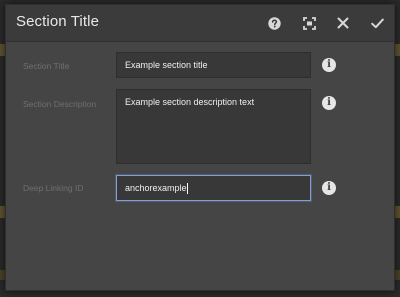 Image resolution: width=400 pixels, height=297 pixels. I want to click on fullscreen-icon, so click(309, 23).